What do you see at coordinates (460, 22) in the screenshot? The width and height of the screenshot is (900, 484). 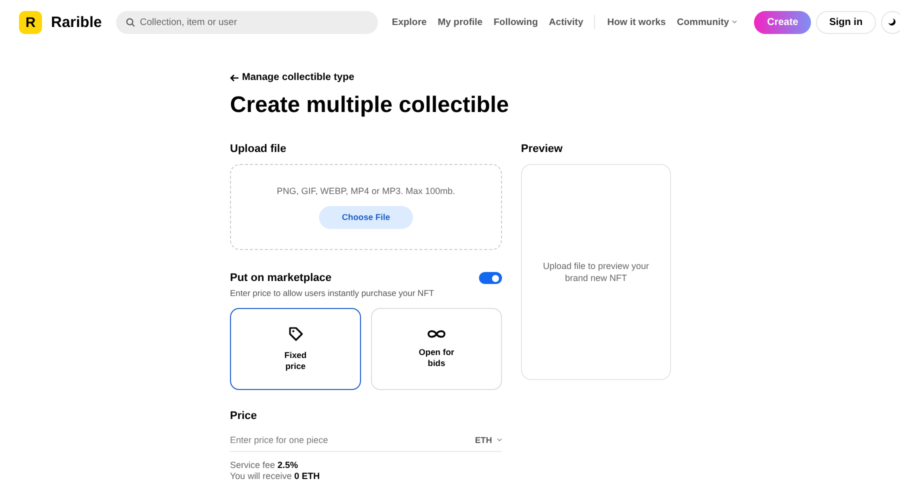 I see `nav-link: My profile` at bounding box center [460, 22].